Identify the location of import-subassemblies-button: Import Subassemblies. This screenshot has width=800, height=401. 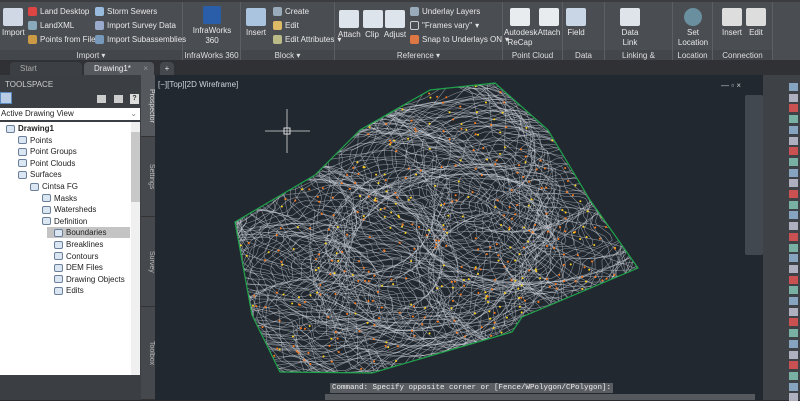
(140, 39).